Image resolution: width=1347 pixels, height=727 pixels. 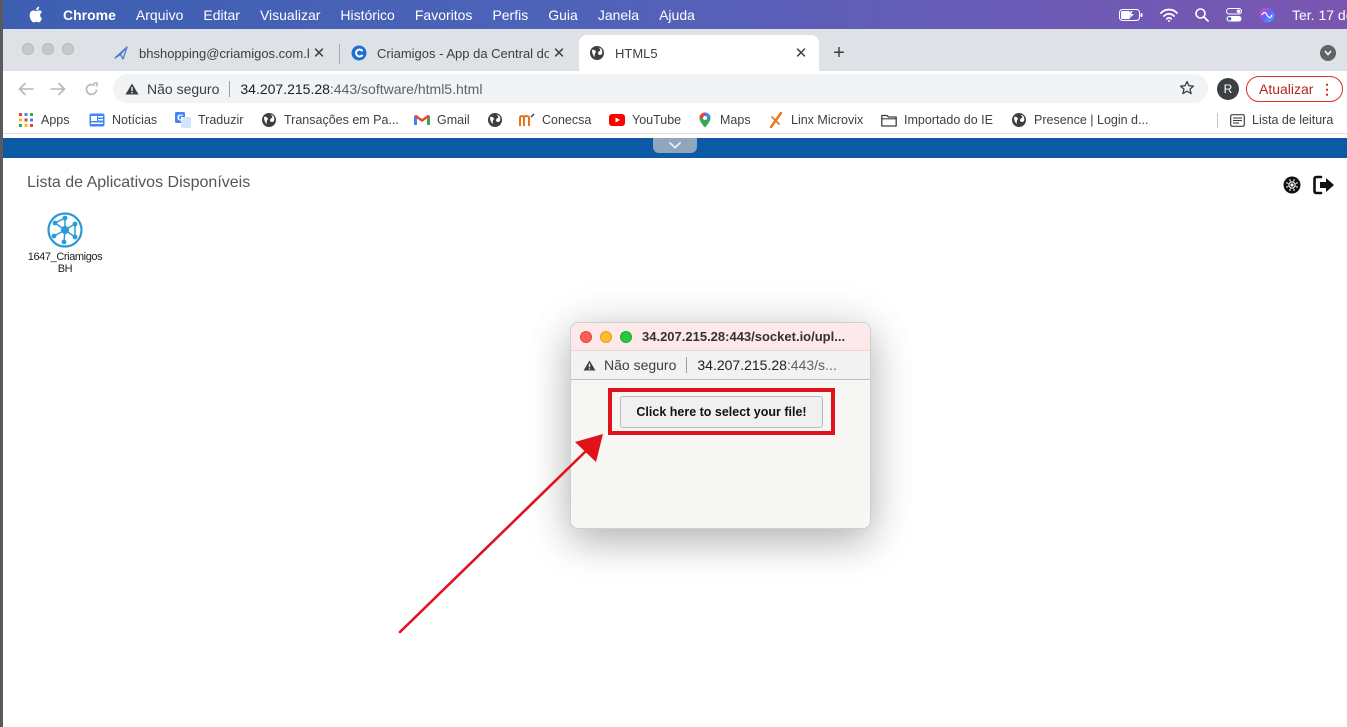 What do you see at coordinates (444, 15) in the screenshot?
I see `menu-favoritos: Favoritos` at bounding box center [444, 15].